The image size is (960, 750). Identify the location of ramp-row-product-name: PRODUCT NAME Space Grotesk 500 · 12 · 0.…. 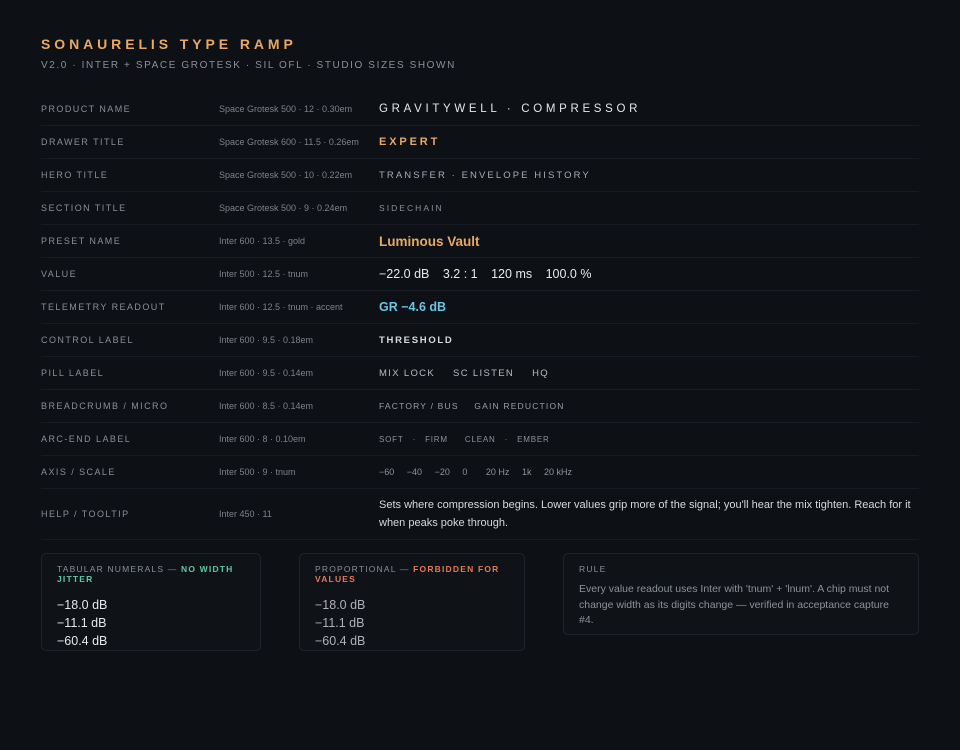
(480, 109).